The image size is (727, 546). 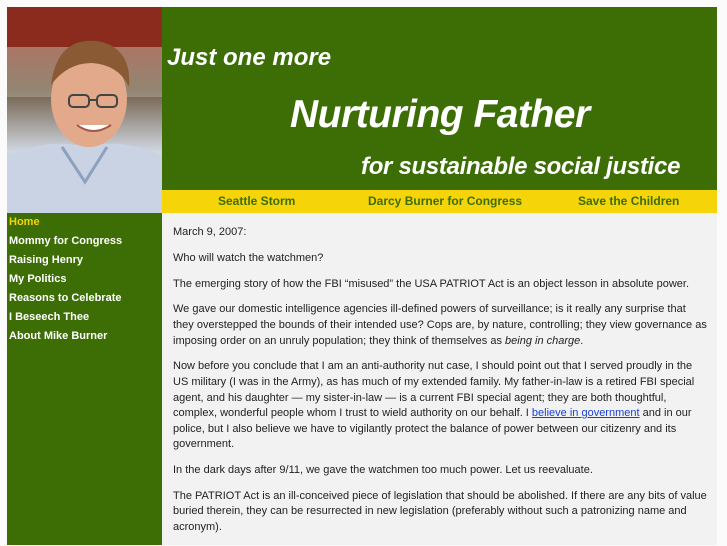 What do you see at coordinates (84, 110) in the screenshot?
I see `author-photo` at bounding box center [84, 110].